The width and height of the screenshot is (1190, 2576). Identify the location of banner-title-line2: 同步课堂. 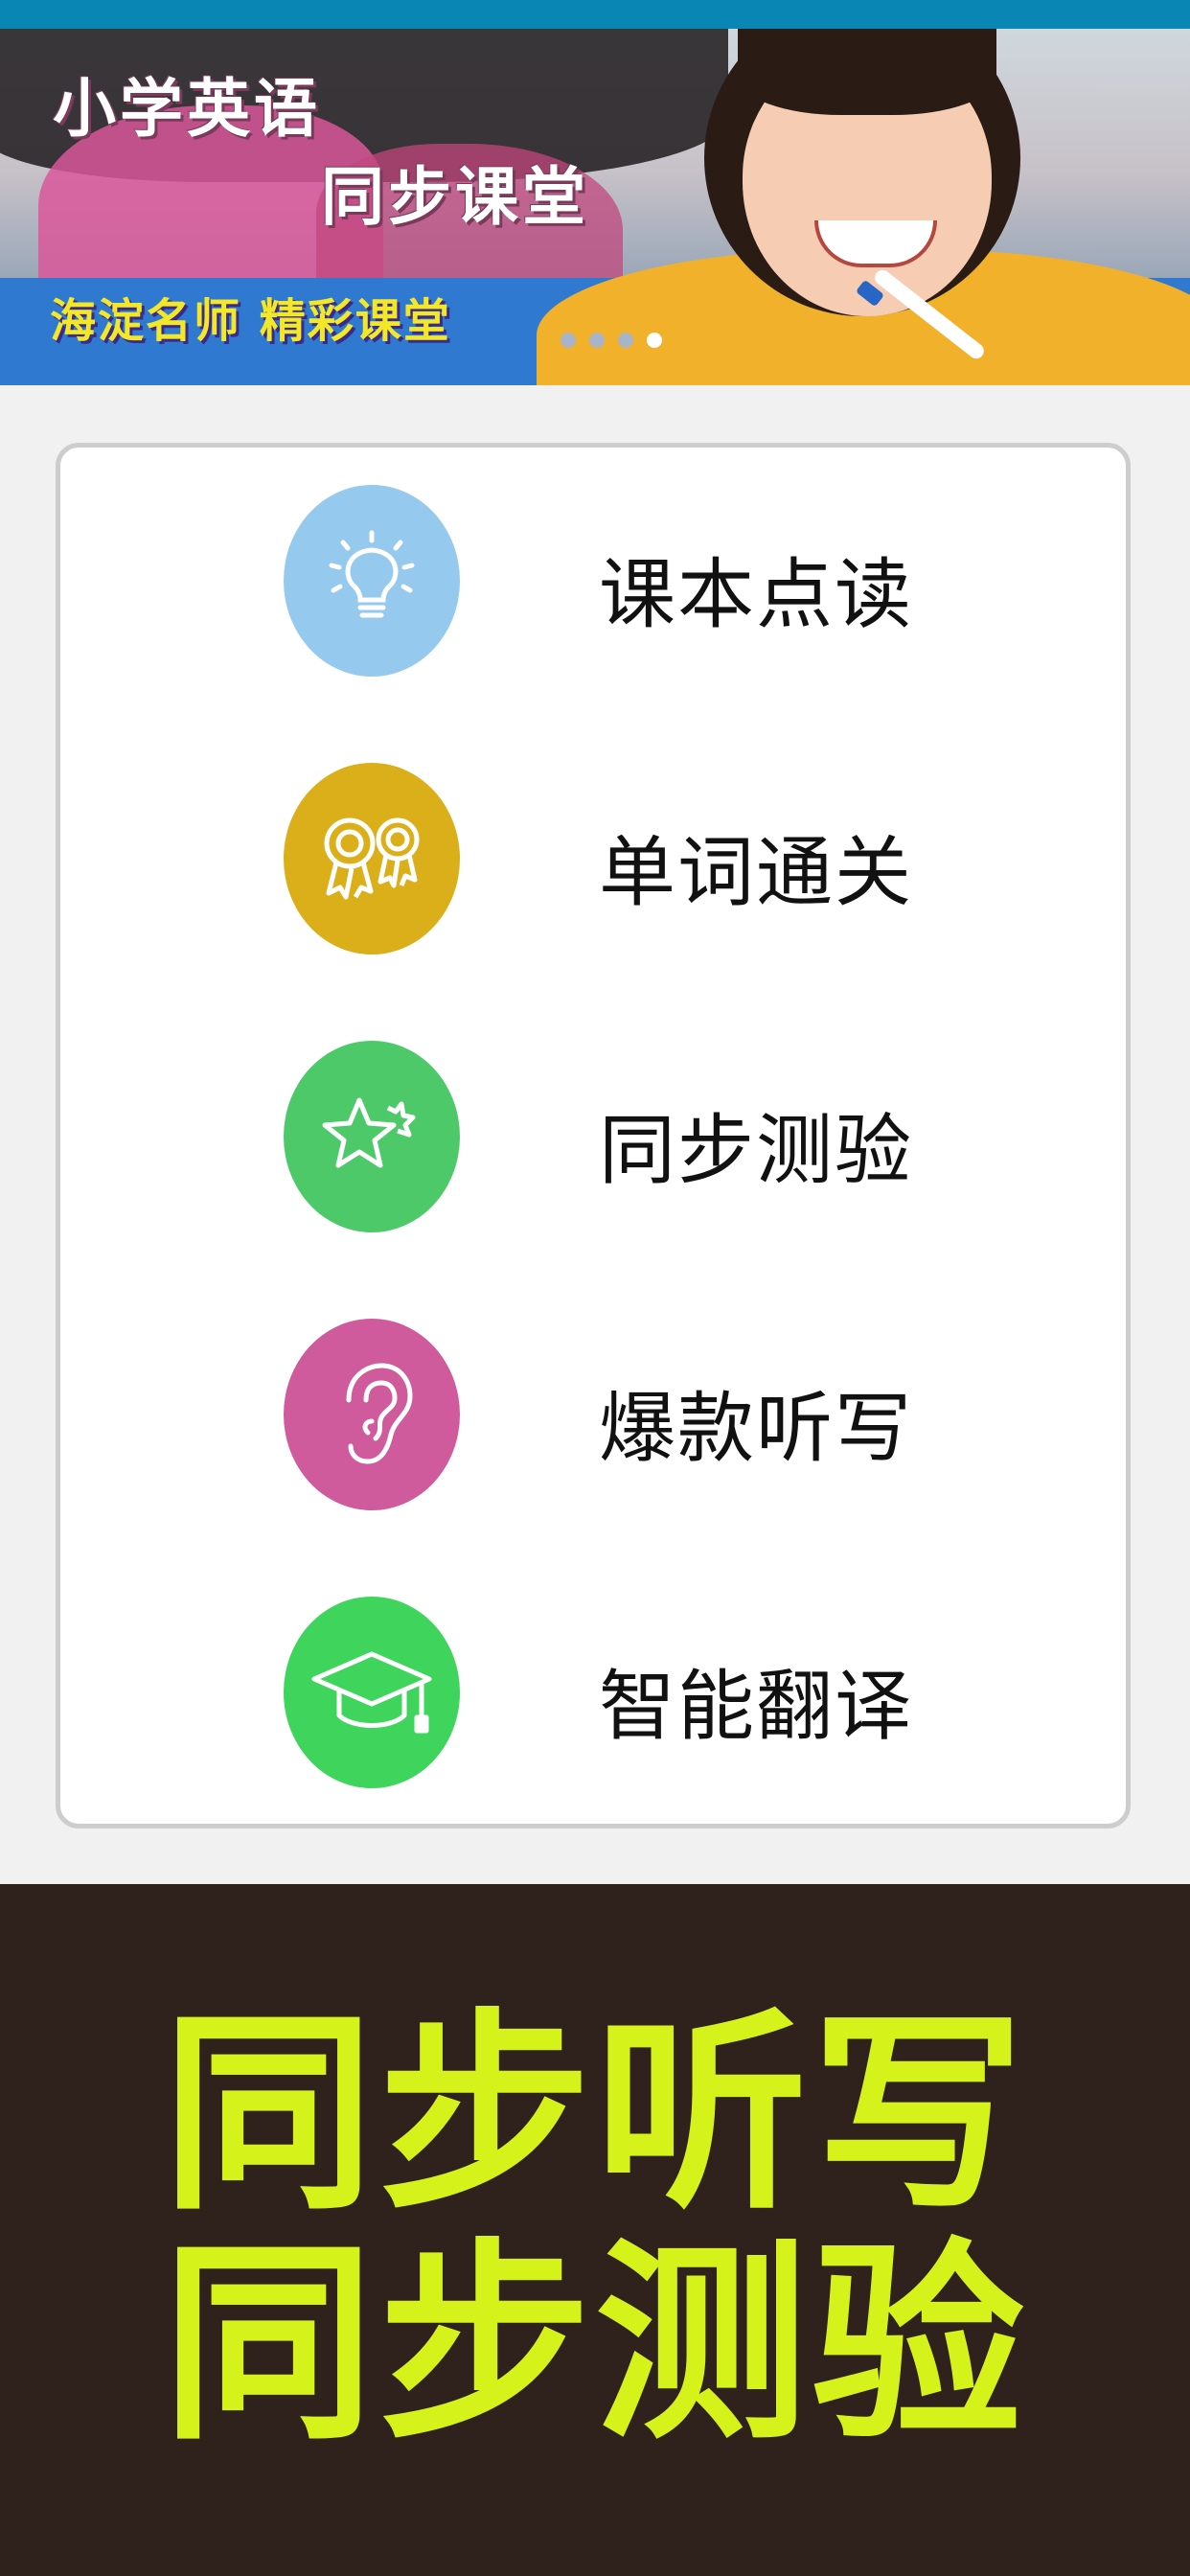
(455, 197).